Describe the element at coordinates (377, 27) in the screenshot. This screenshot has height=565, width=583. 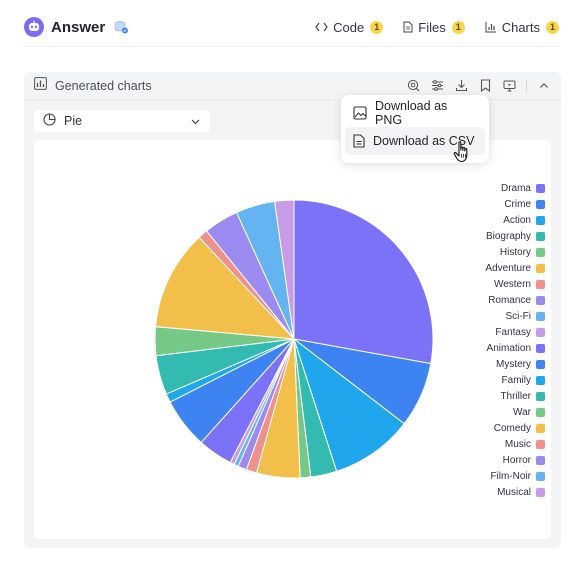
I see `code-count-badge: 1` at that location.